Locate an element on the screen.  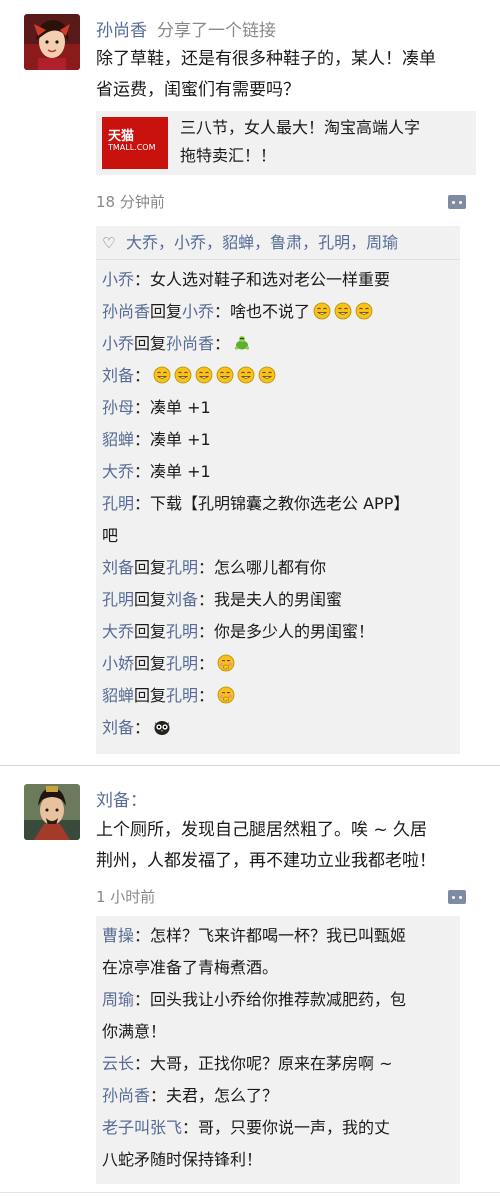
comment-line: 刘备回复孔明：怎么哪儿都有你 is located at coordinates (277, 568).